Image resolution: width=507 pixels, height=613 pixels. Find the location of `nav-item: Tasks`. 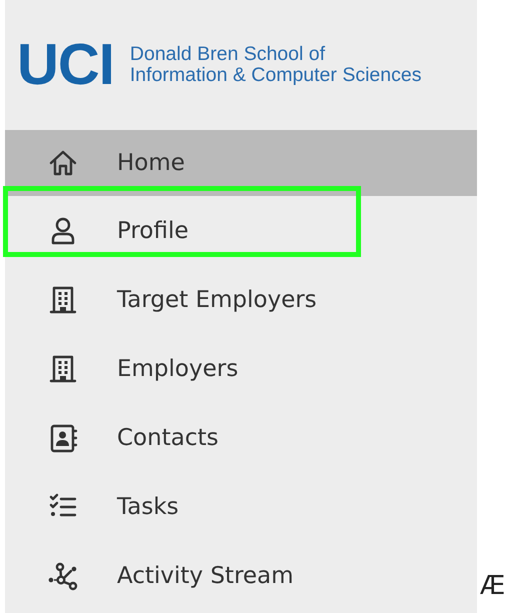

nav-item: Tasks is located at coordinates (241, 506).